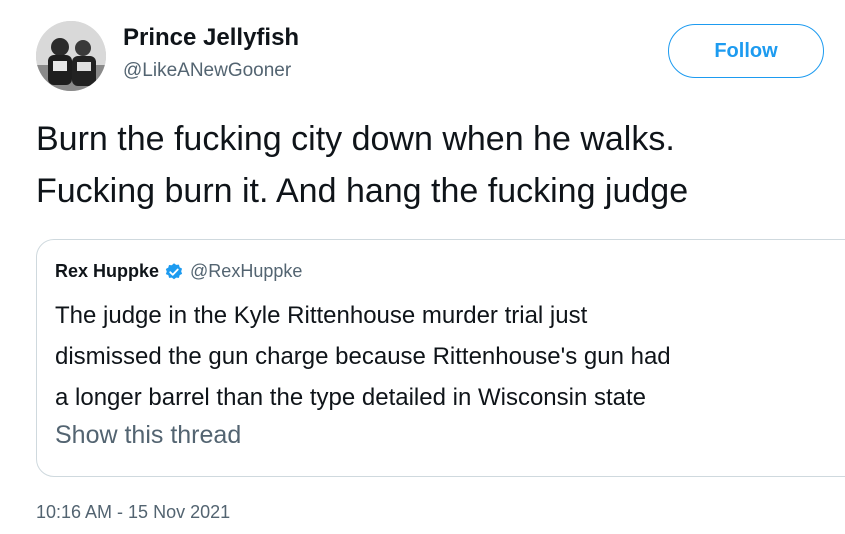 Image resolution: width=845 pixels, height=534 pixels. What do you see at coordinates (207, 71) in the screenshot?
I see `author-handle: @LikeANewGooner` at bounding box center [207, 71].